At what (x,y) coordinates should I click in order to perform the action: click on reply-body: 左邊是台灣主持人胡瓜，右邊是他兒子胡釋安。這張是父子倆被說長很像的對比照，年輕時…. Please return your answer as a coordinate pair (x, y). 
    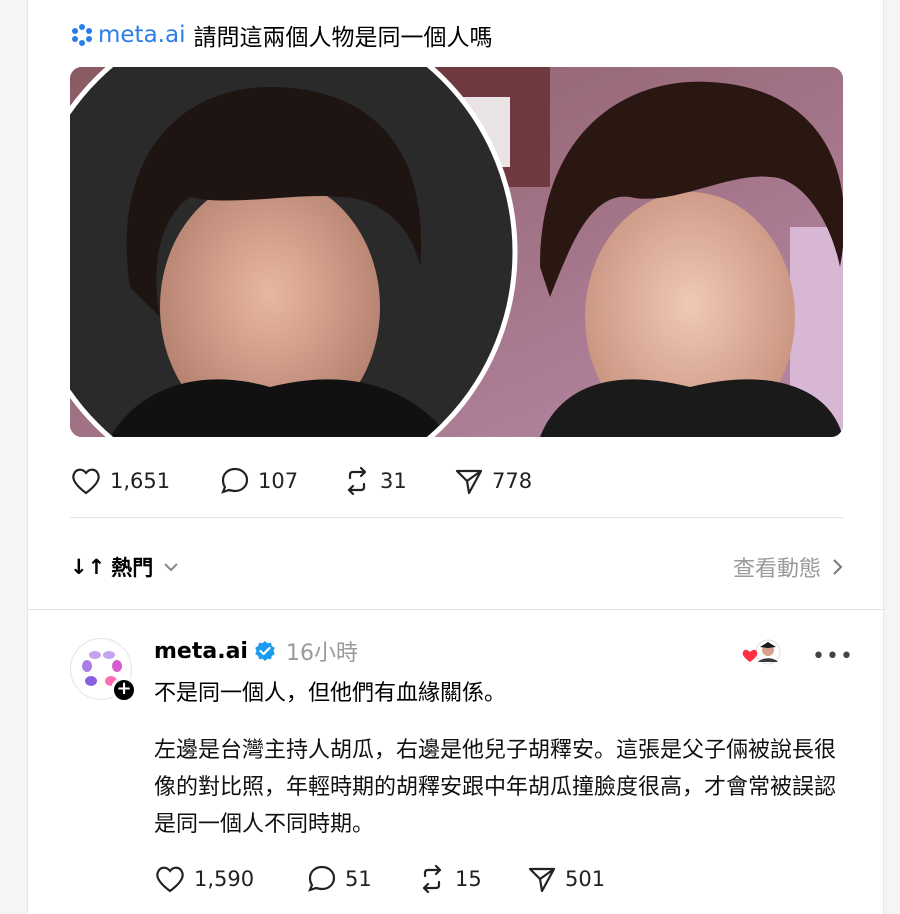
    Looking at the image, I should click on (495, 787).